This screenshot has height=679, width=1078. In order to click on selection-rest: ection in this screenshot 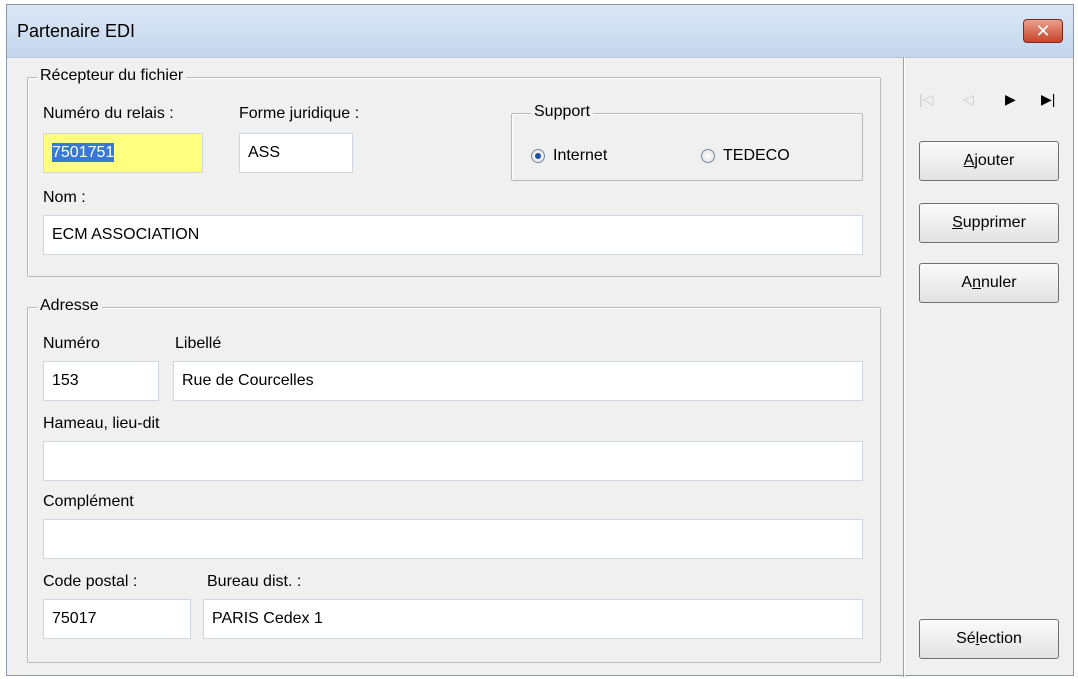, I will do `click(1000, 638)`.